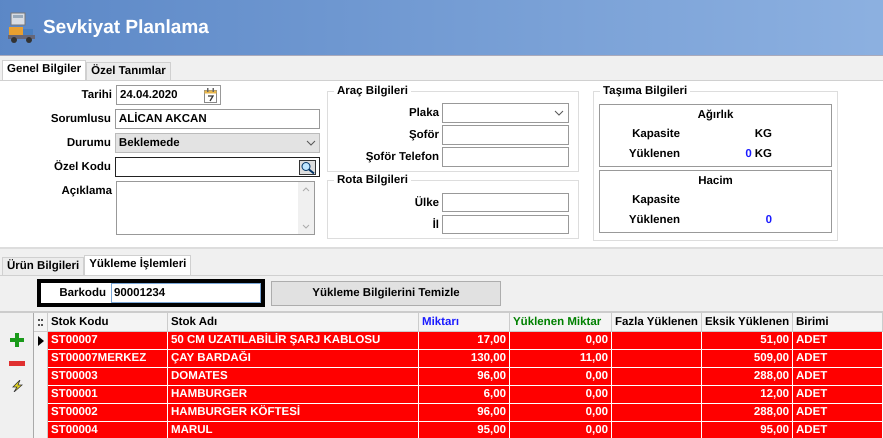  Describe the element at coordinates (657, 322) in the screenshot. I see `column-header: Fazla Yüklenen` at that location.